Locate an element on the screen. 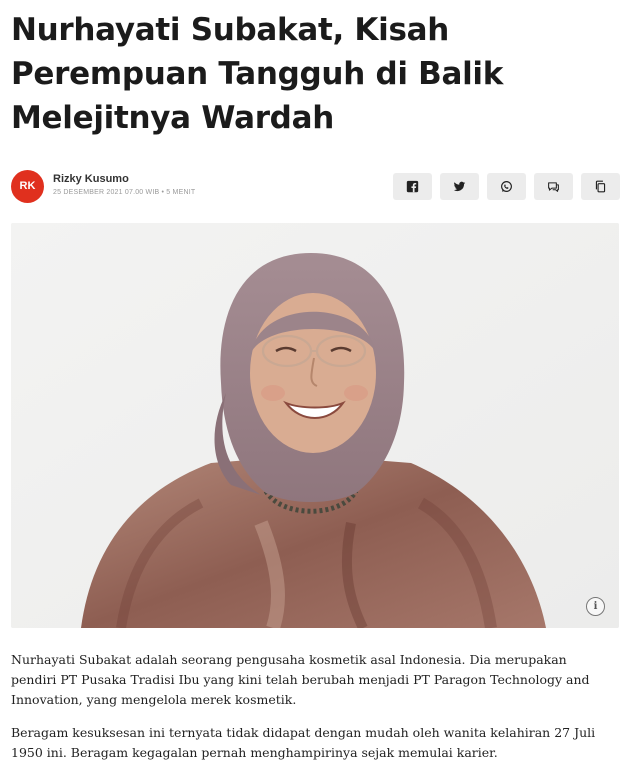 The width and height of the screenshot is (631, 775). comment-button is located at coordinates (553, 186).